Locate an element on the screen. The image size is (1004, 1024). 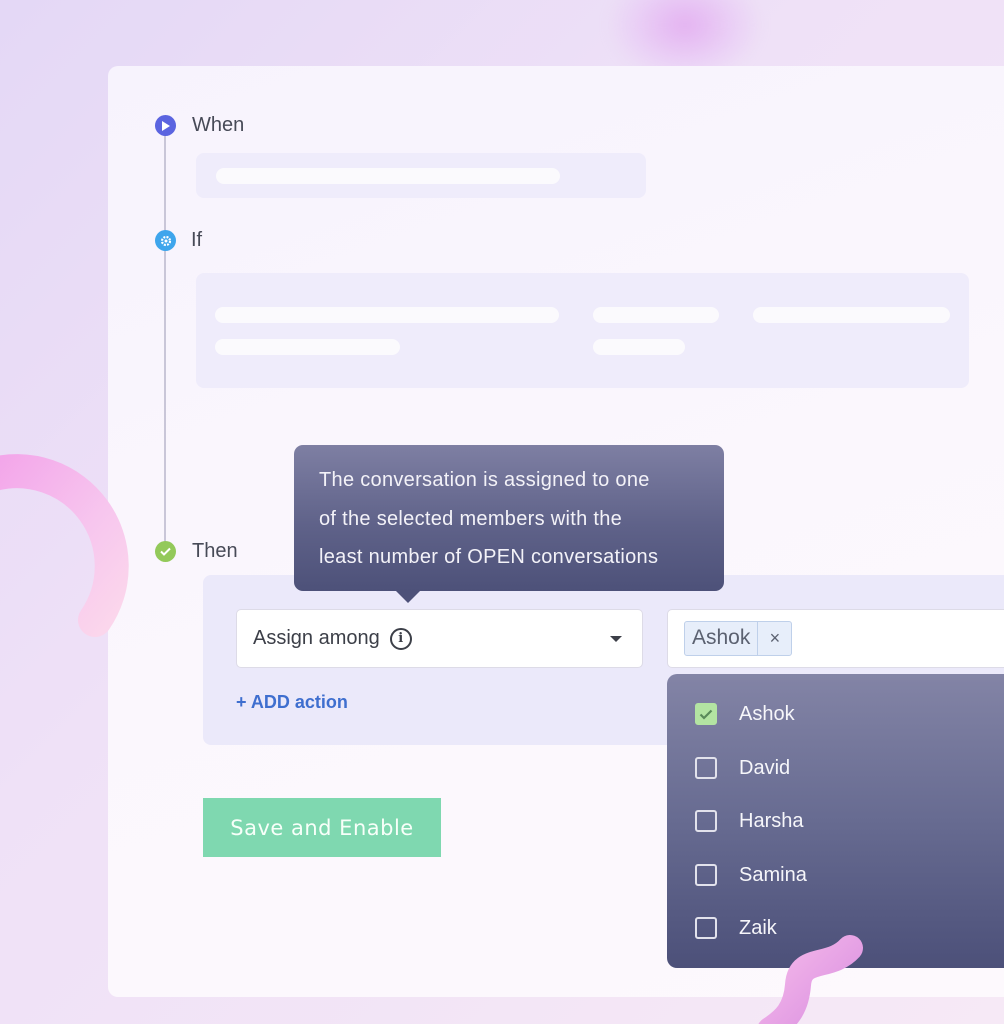
checkbox-checked is located at coordinates (706, 714).